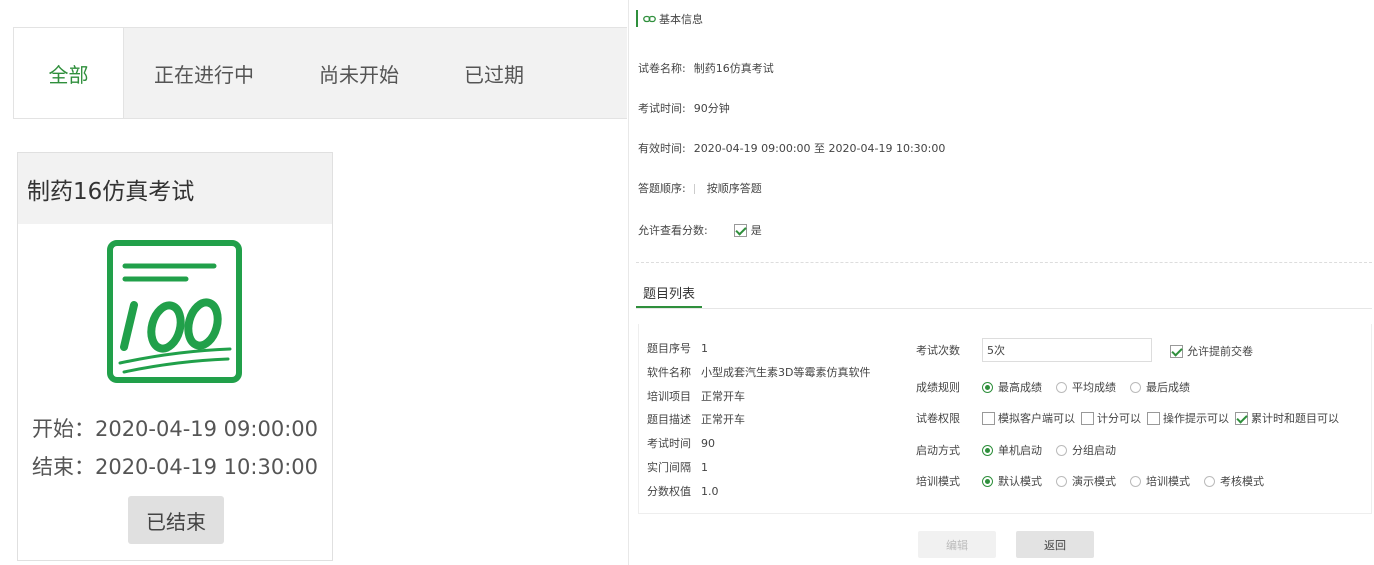 Image resolution: width=1374 pixels, height=565 pixels. I want to click on detail-row: 题目描述 正常开车, so click(696, 419).